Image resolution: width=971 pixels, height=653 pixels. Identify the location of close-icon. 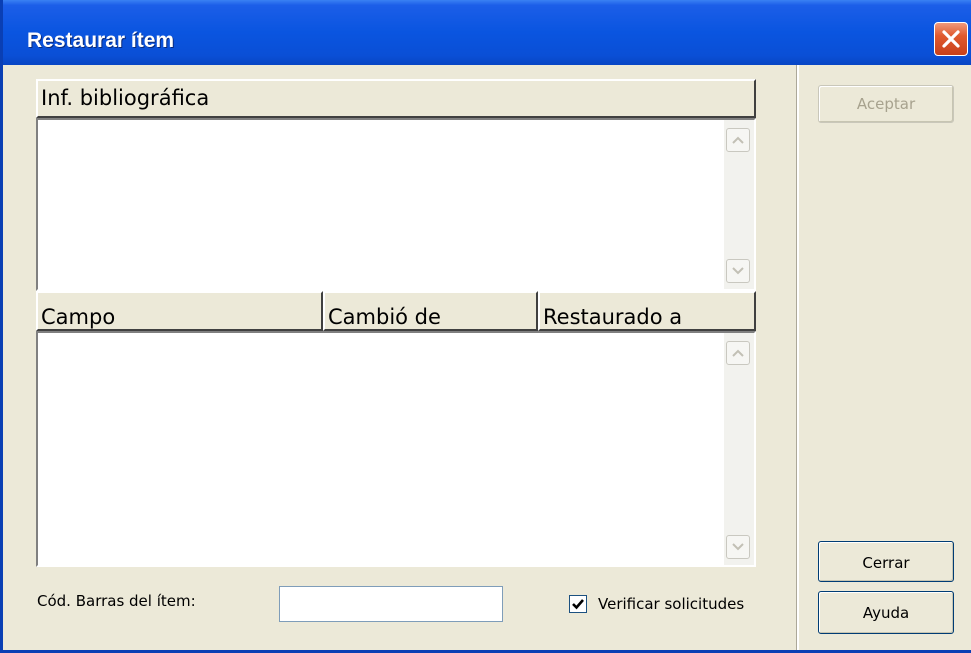
(951, 39).